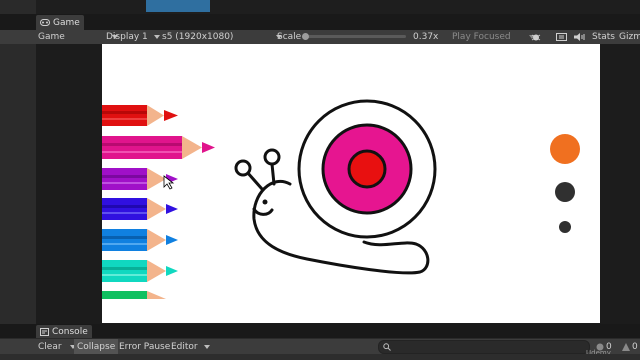  Describe the element at coordinates (305, 36) in the screenshot. I see `scale-slider-handle` at that location.